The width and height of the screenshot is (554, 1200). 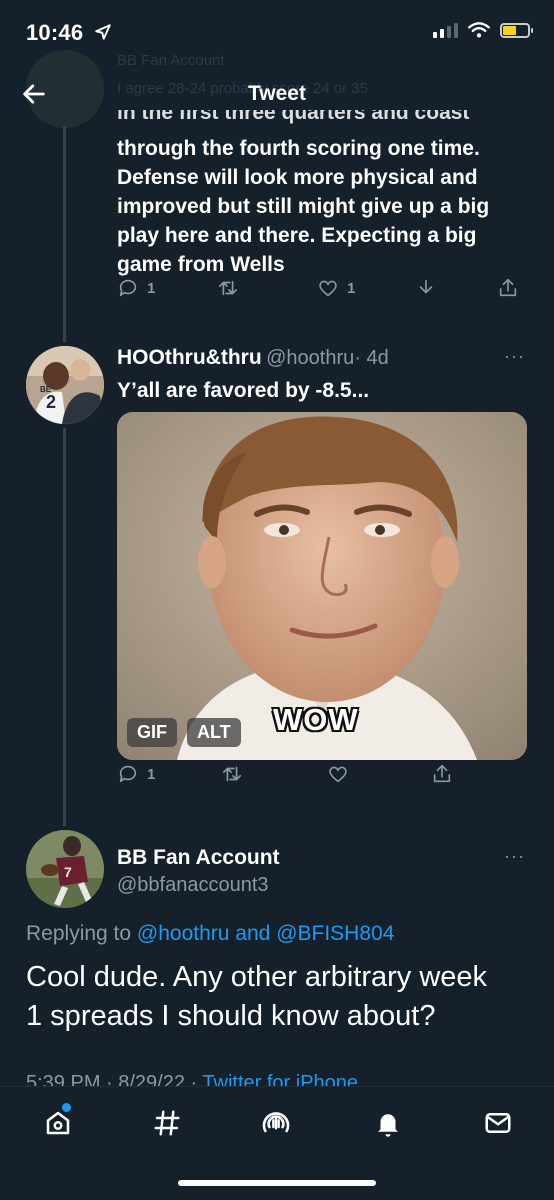 What do you see at coordinates (102, 32) in the screenshot?
I see `location-arrow-icon` at bounding box center [102, 32].